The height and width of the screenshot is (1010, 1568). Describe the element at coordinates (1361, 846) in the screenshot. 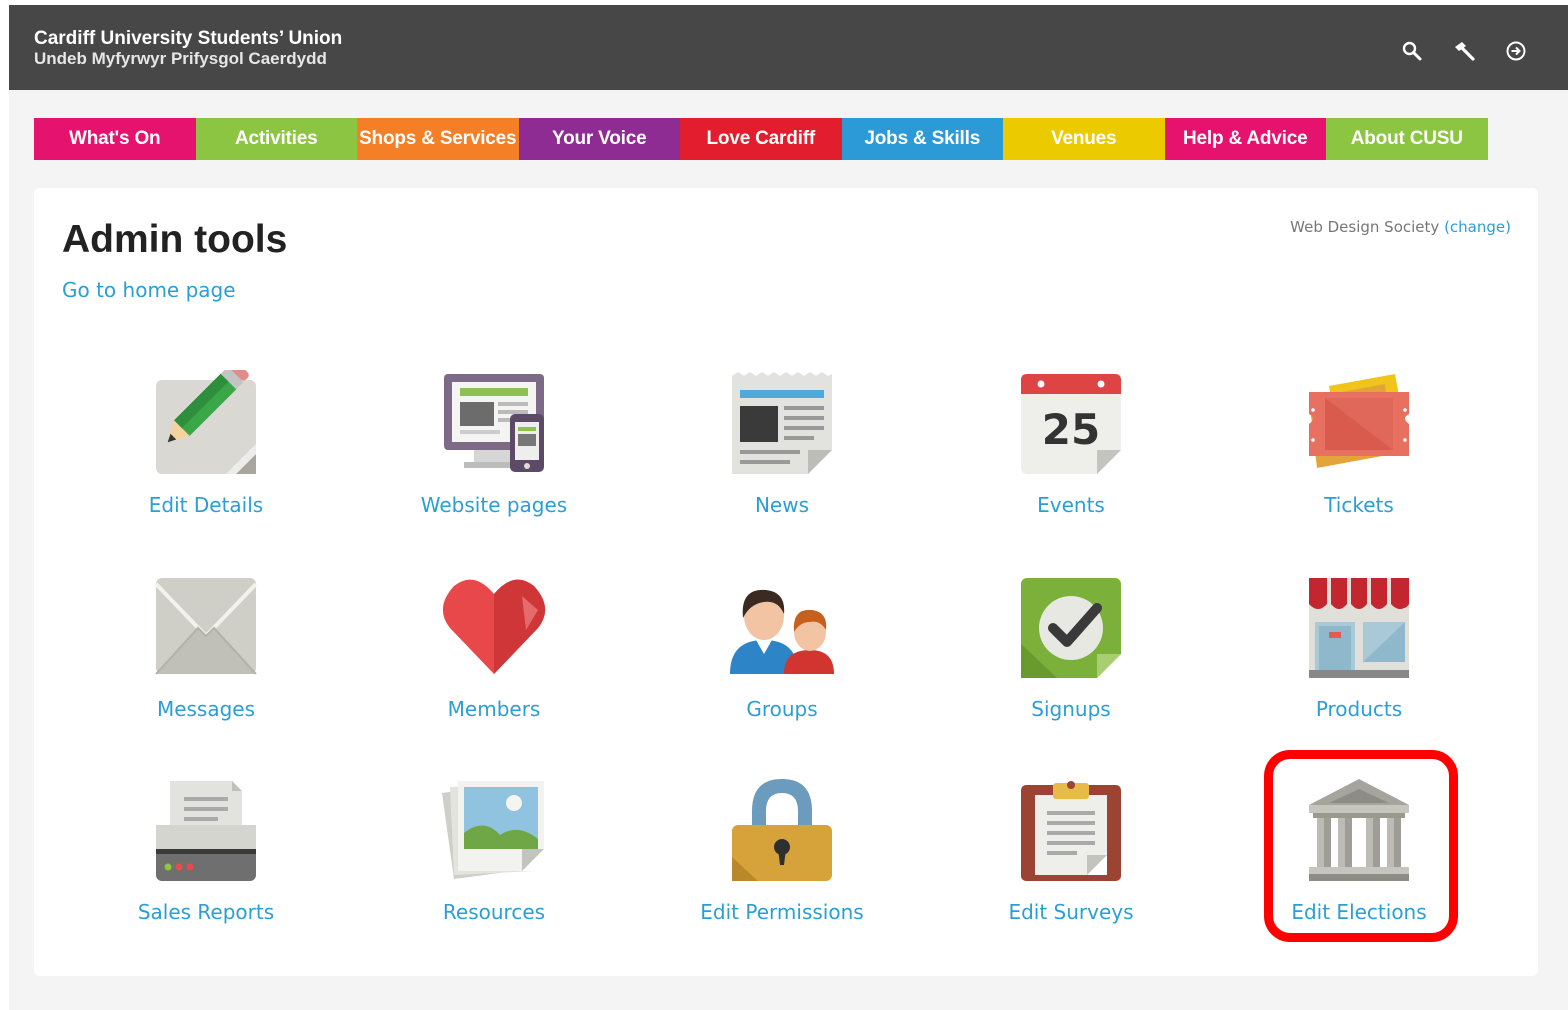

I see `highlight-box` at that location.